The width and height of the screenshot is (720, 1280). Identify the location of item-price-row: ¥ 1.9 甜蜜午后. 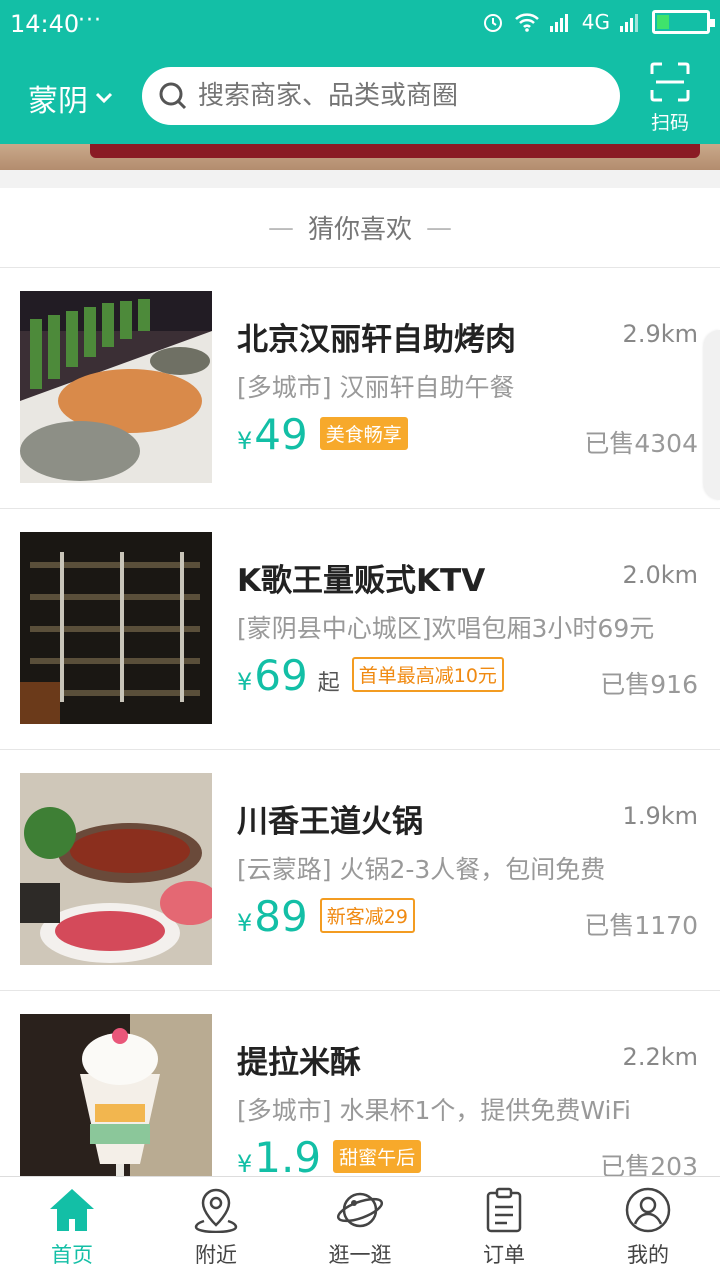
(329, 1154).